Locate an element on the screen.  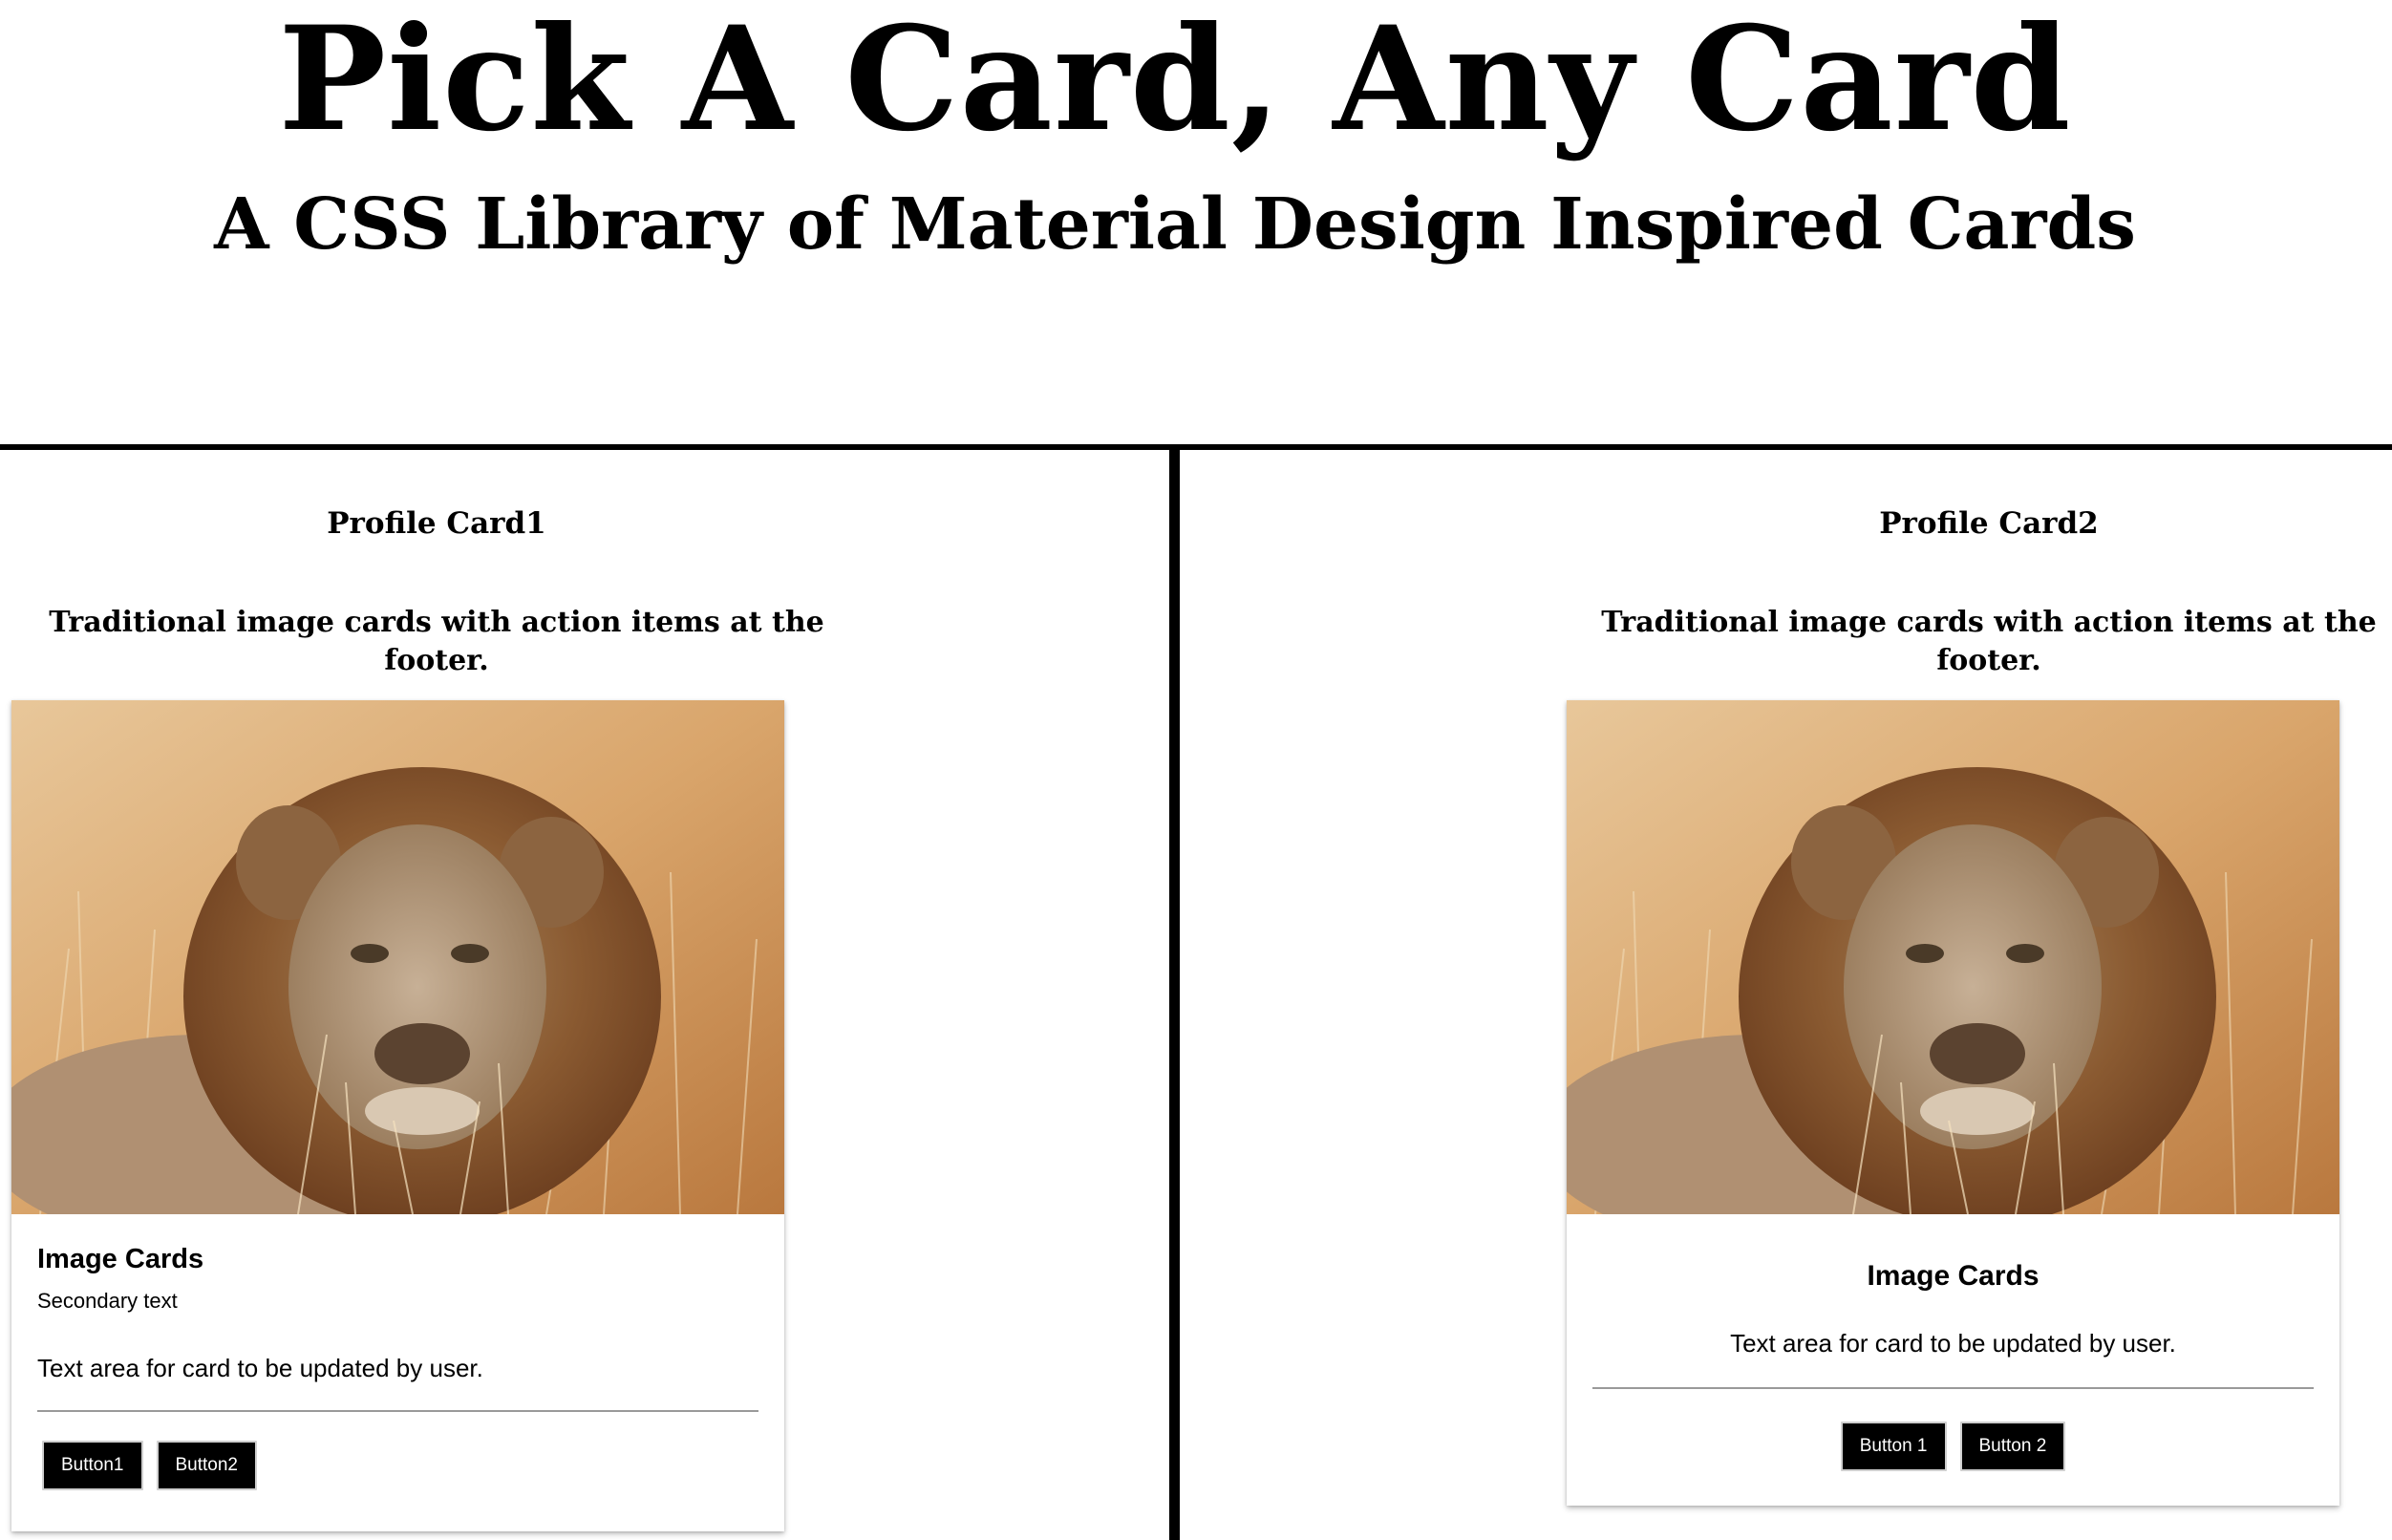
page-title: Pick A Card, Any Card is located at coordinates (1175, 81).